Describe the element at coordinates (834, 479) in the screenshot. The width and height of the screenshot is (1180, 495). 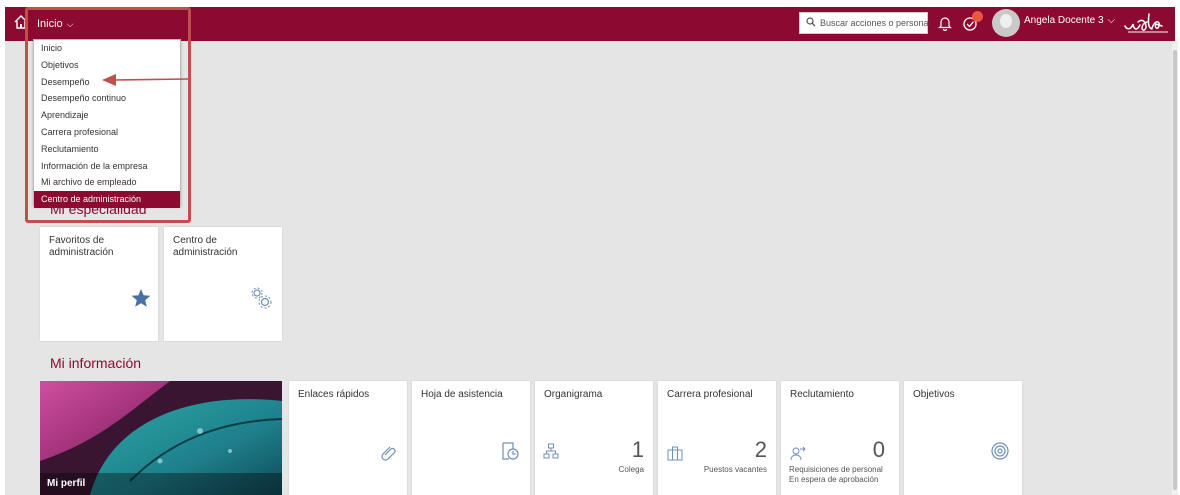
I see `tile-value-sublabel: En espera de aprobación` at that location.